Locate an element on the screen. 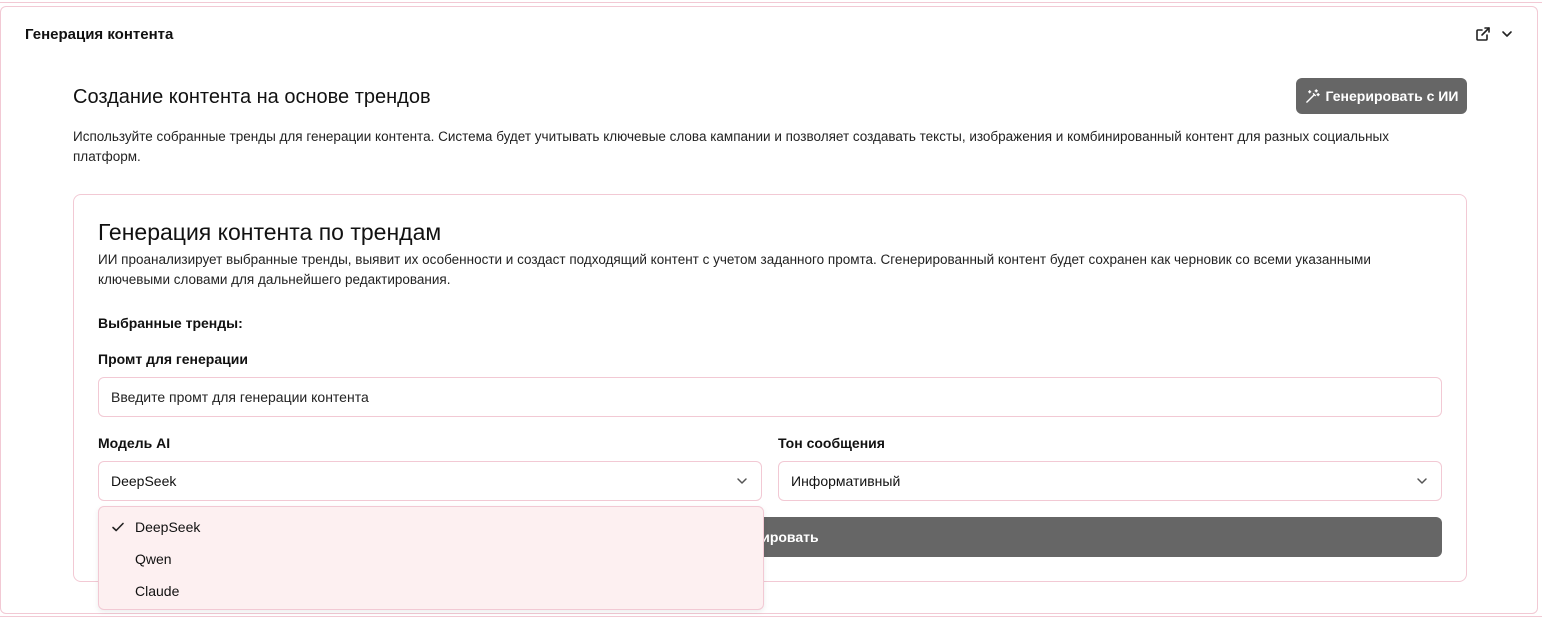 Image resolution: width=1542 pixels, height=619 pixels. tone-select: Информативный is located at coordinates (1110, 481).